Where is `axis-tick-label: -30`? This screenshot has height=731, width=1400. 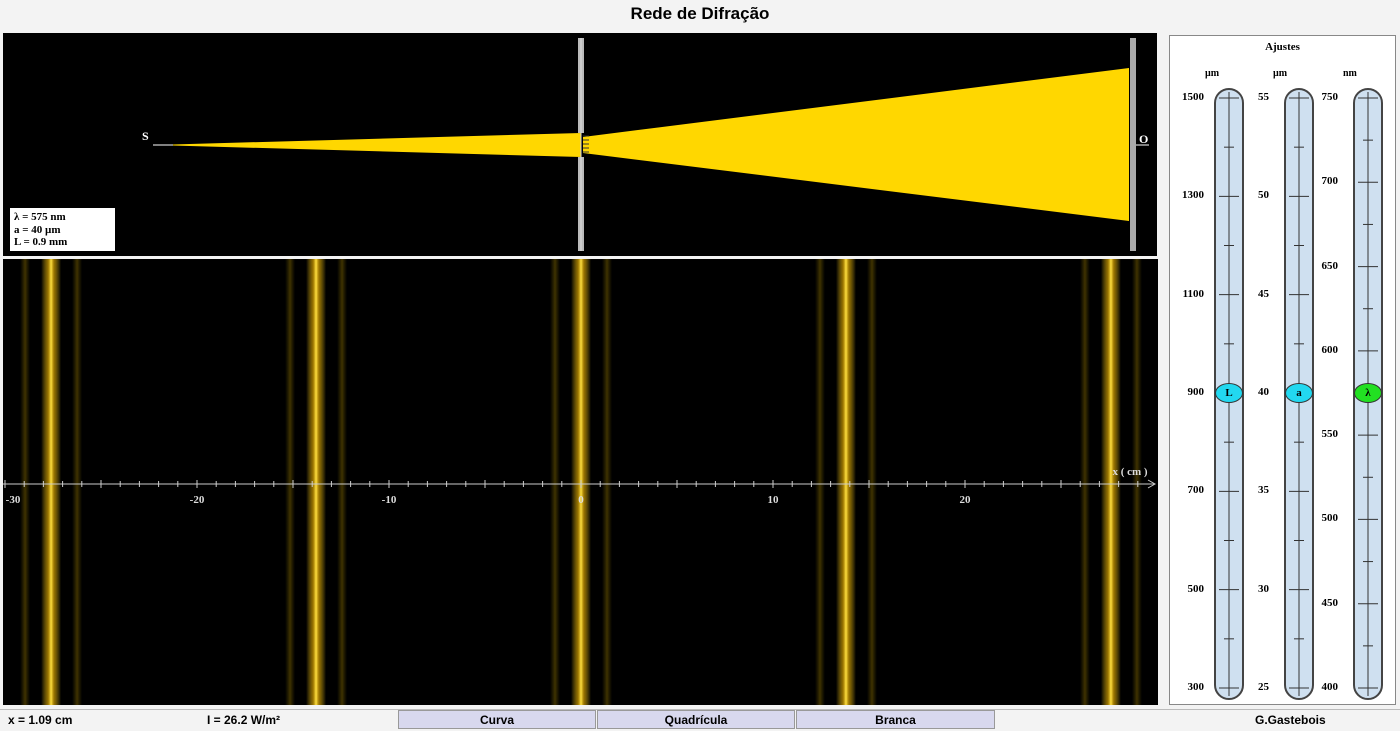
axis-tick-label: -30 is located at coordinates (13, 500).